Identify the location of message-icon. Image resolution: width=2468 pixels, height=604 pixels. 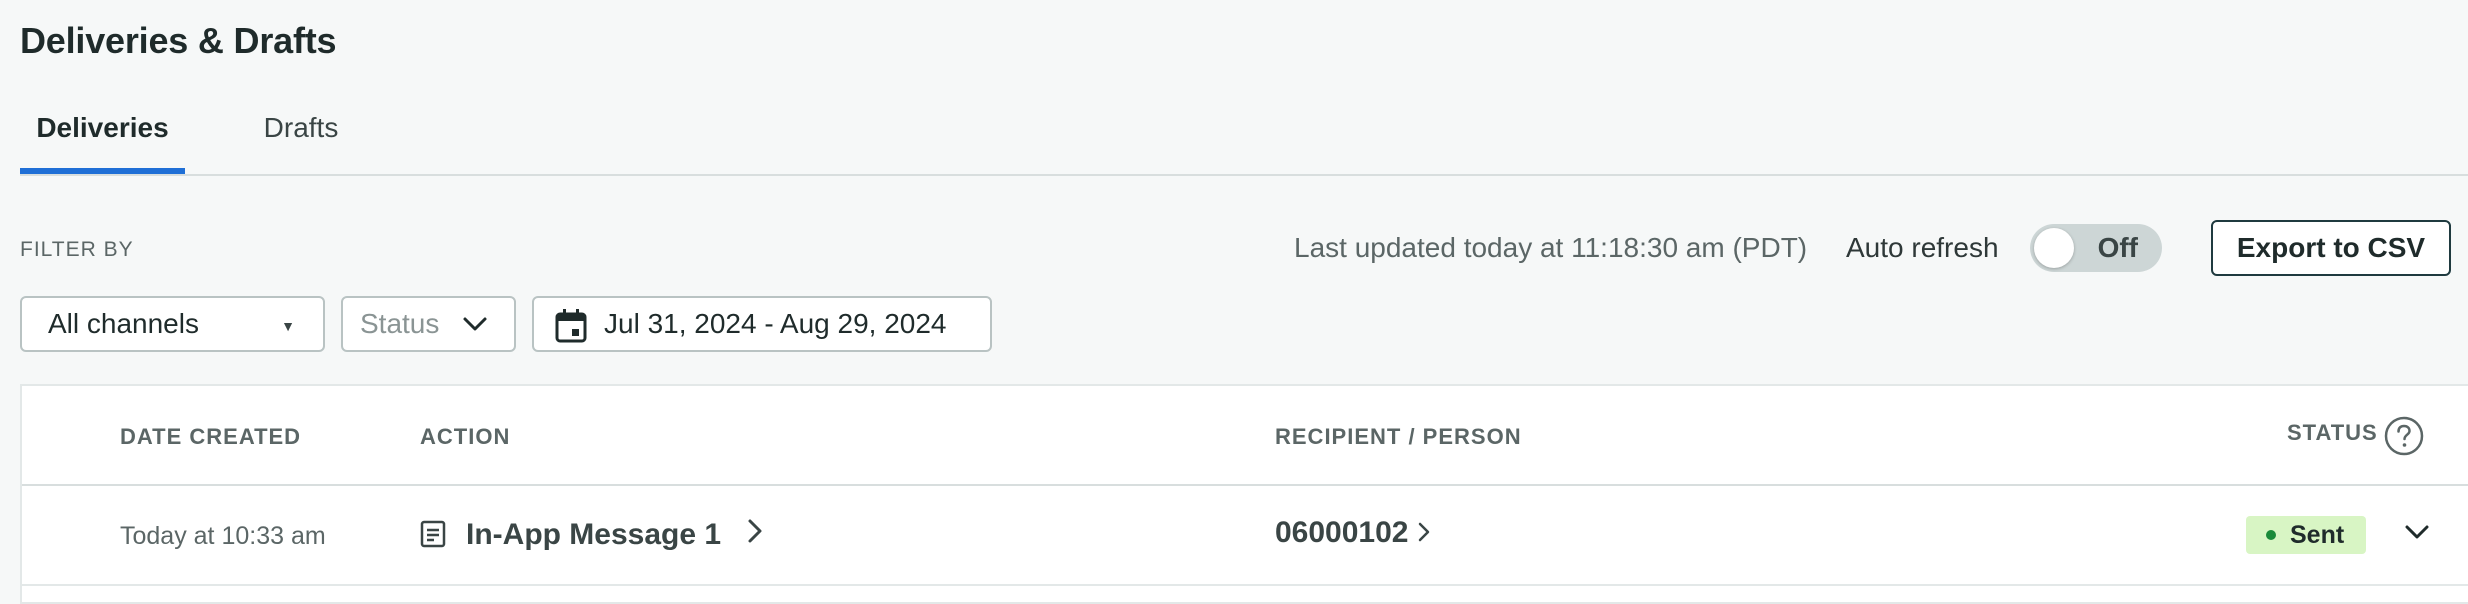
(433, 536).